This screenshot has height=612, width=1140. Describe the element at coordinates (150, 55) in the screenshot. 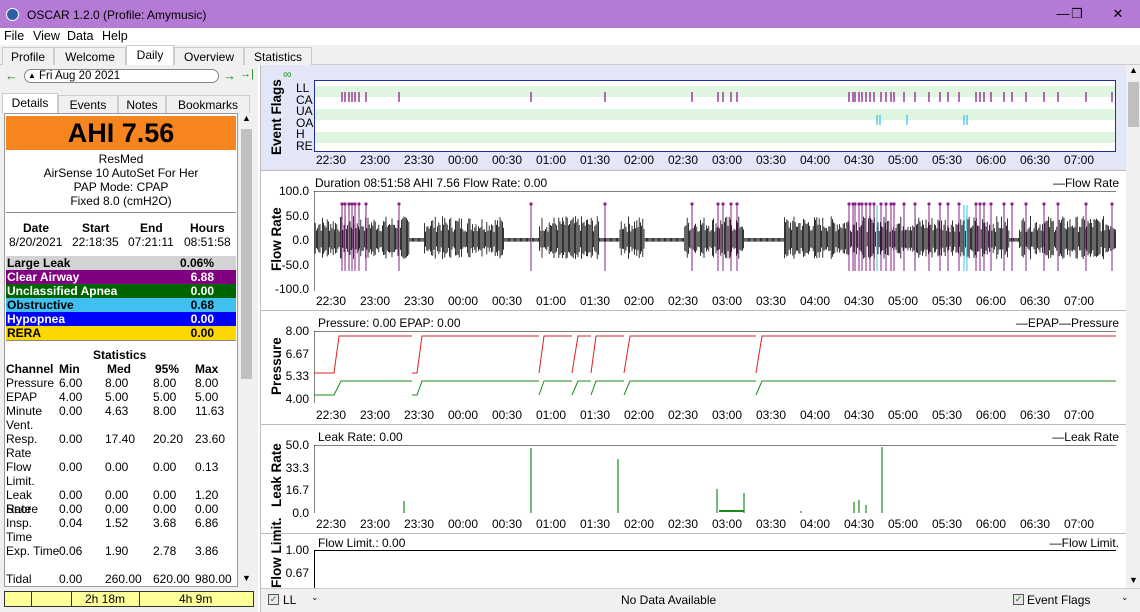

I see `tab-daily: Daily` at that location.